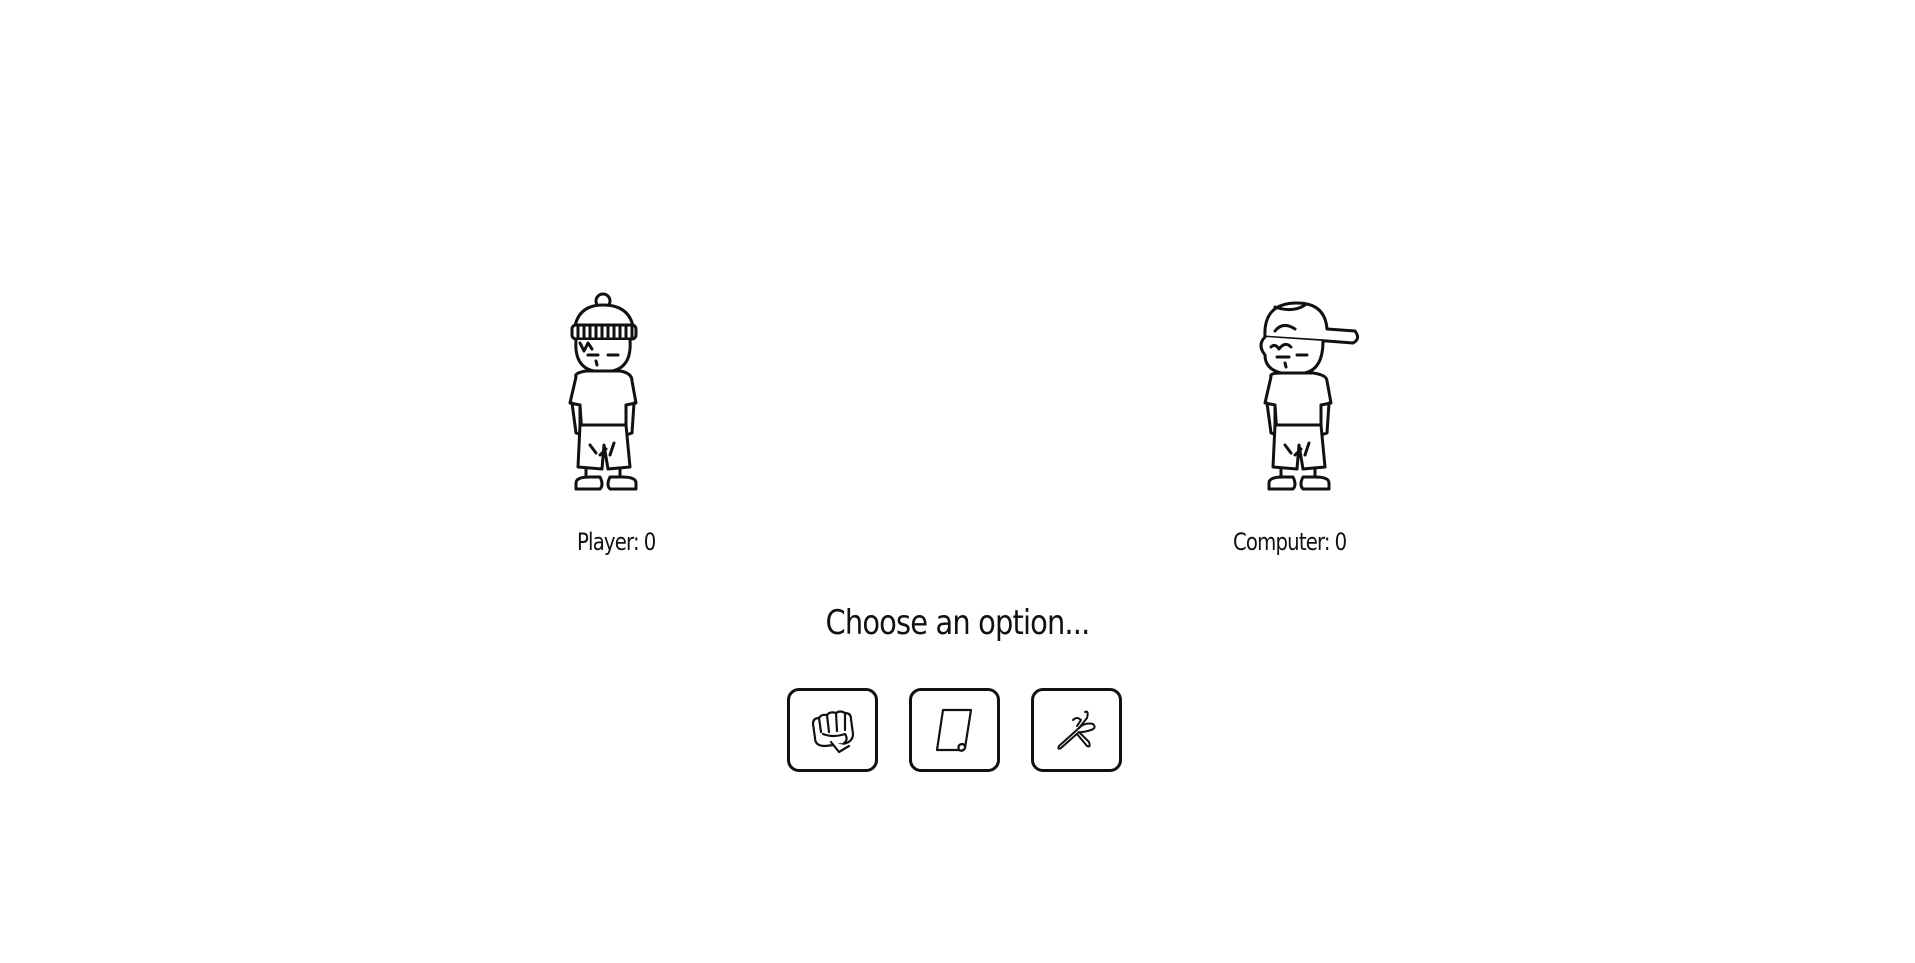  I want to click on player-score: Player: 0, so click(617, 542).